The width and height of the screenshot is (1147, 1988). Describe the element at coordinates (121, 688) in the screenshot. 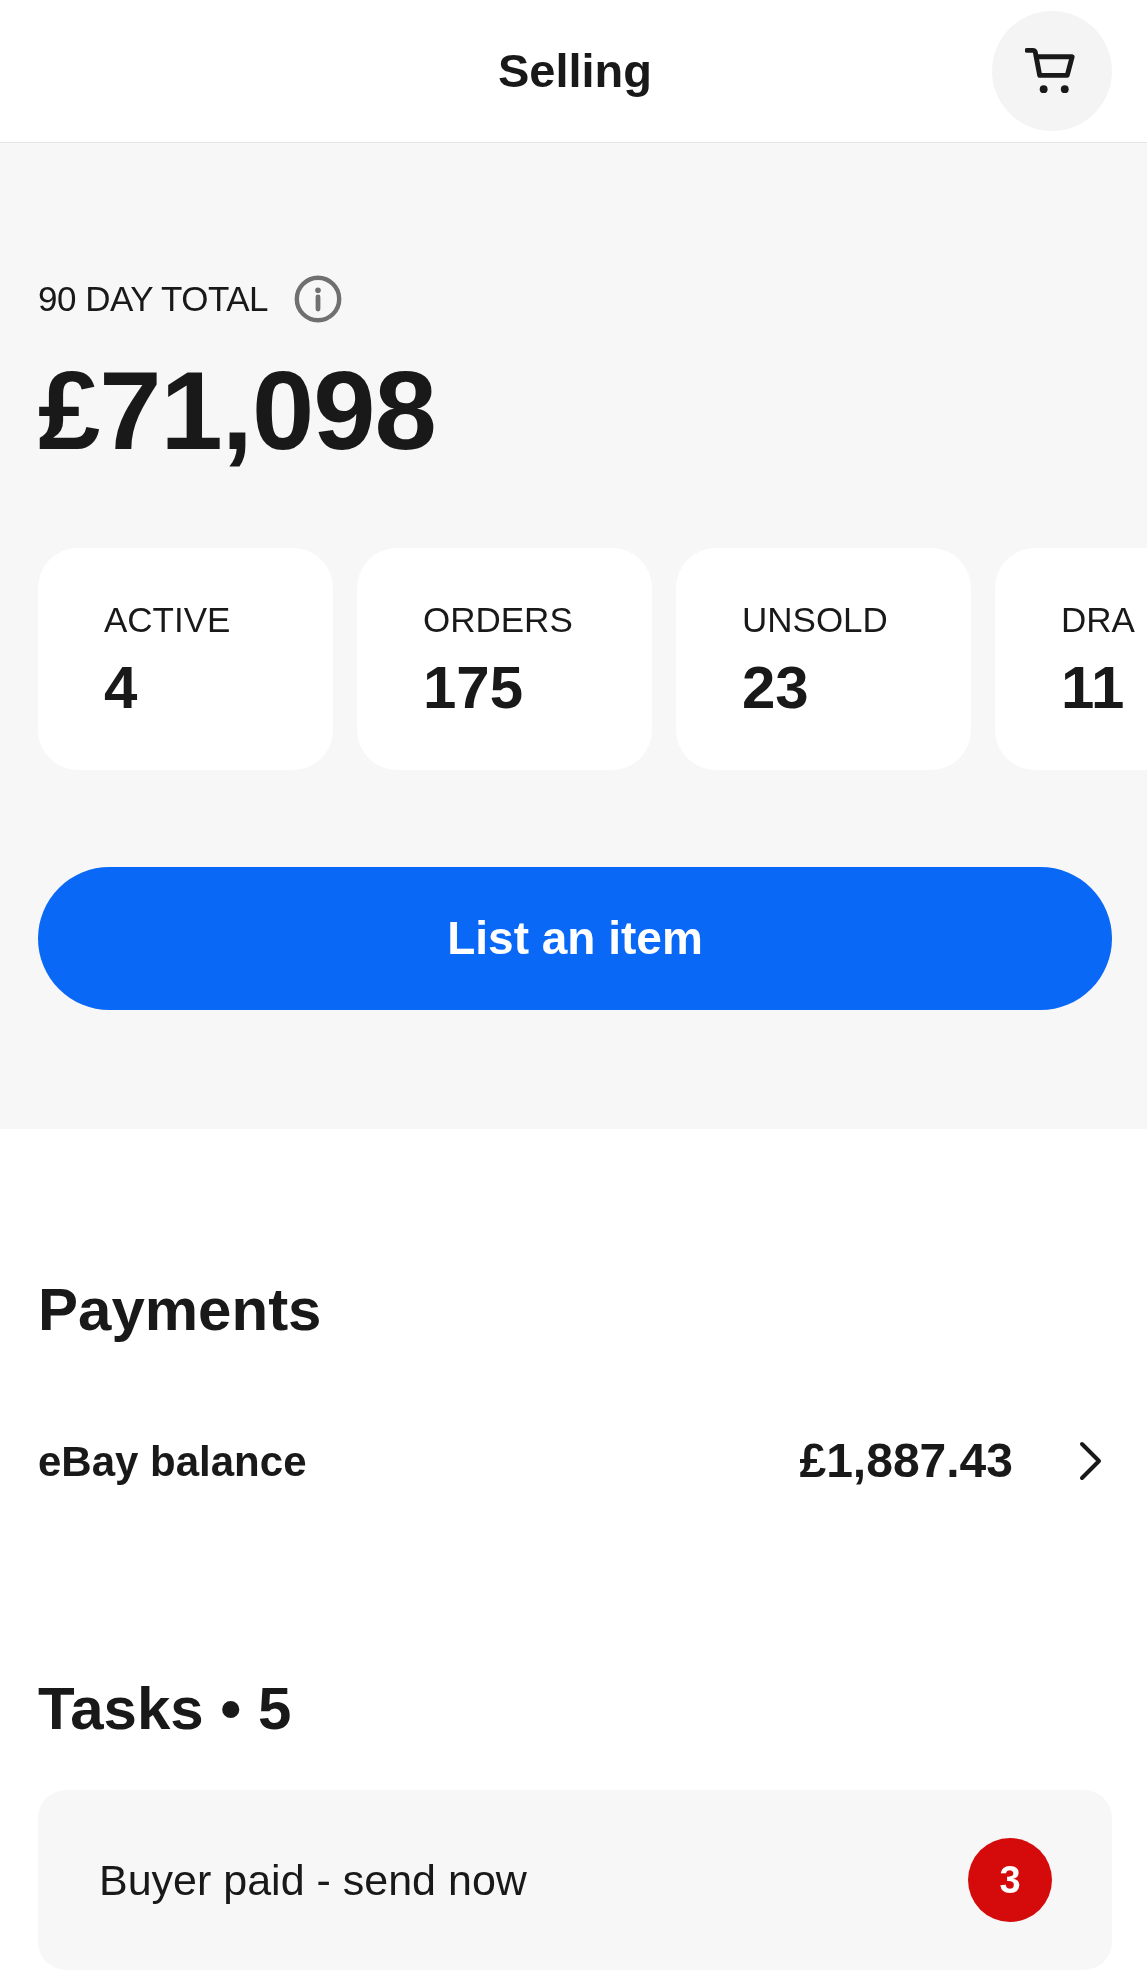

I see `stat-value: 4` at that location.